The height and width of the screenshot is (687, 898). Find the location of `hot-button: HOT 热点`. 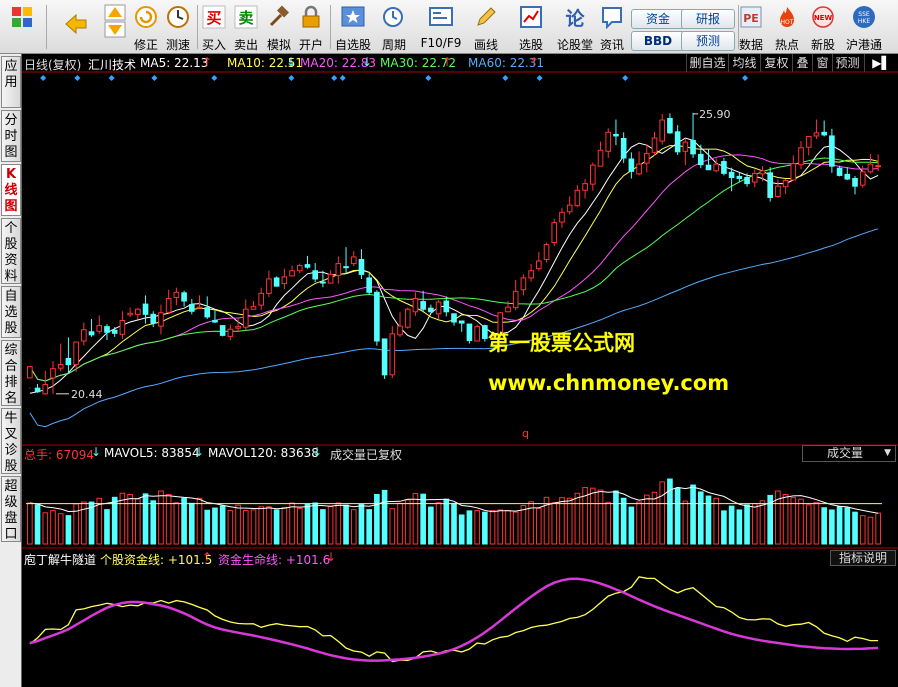

hot-button: HOT 热点 is located at coordinates (787, 27).